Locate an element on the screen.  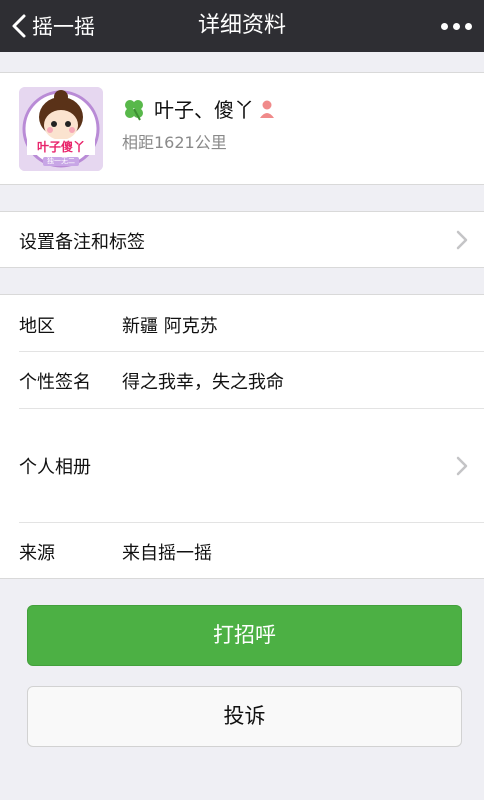
avatar-subcaption: 独一无二 is located at coordinates (61, 161).